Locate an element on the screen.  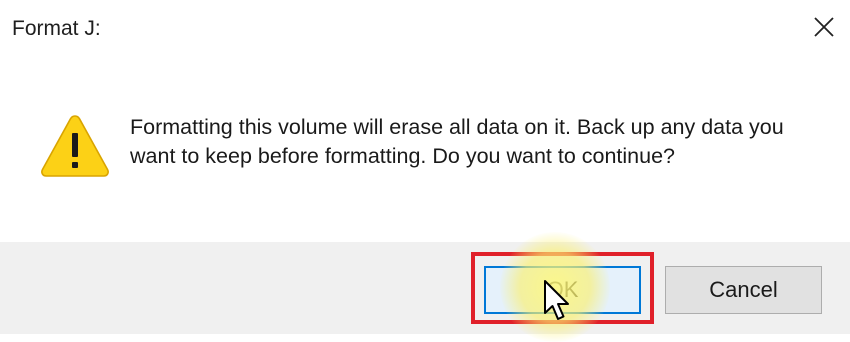
dialog-title: Format J: is located at coordinates (56, 28).